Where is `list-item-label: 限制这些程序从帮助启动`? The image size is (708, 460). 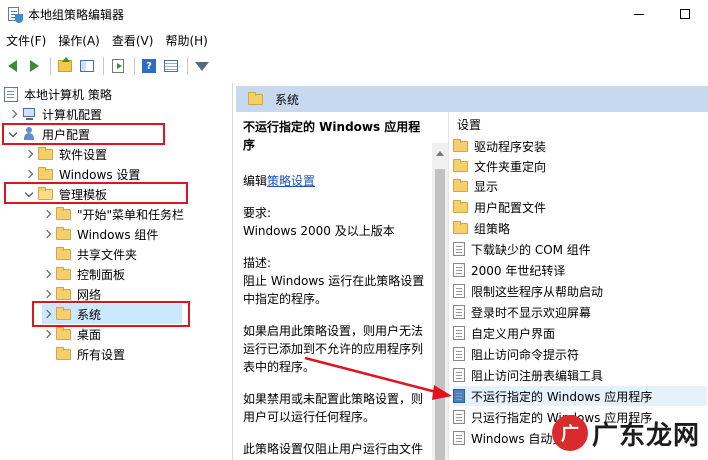
list-item-label: 限制这些程序从帮助启动 is located at coordinates (537, 291).